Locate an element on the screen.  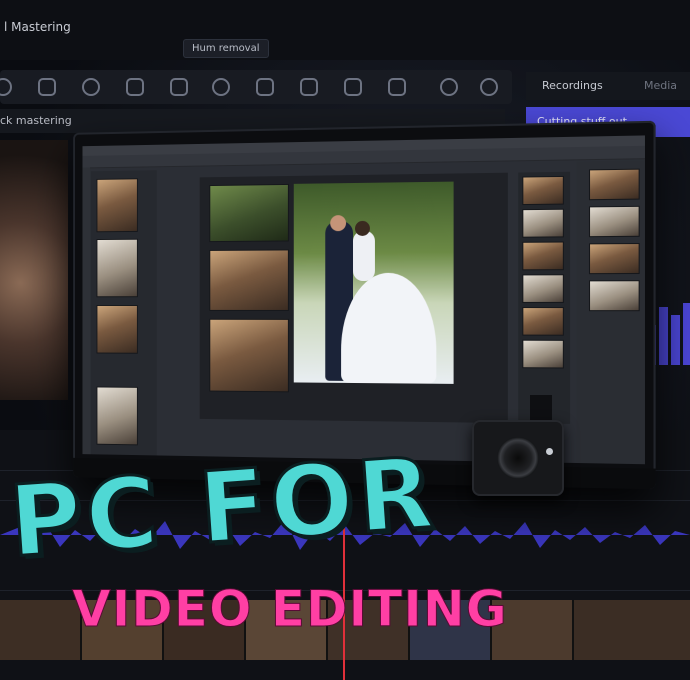
editor-preview-image is located at coordinates (34, 270).